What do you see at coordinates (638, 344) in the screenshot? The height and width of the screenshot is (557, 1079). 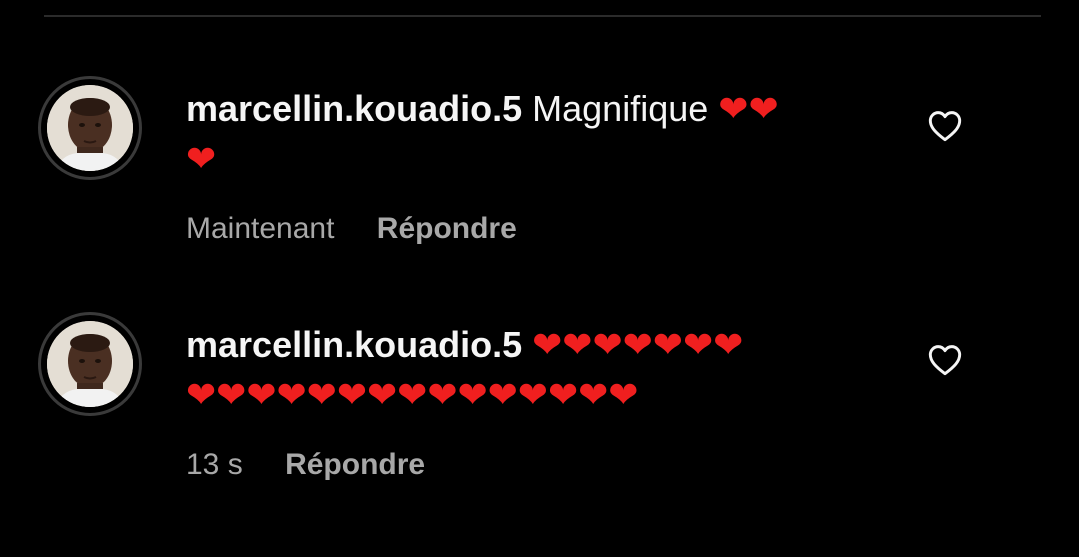 I see `comment-emoji-hearts: ❤❤❤❤❤❤❤` at bounding box center [638, 344].